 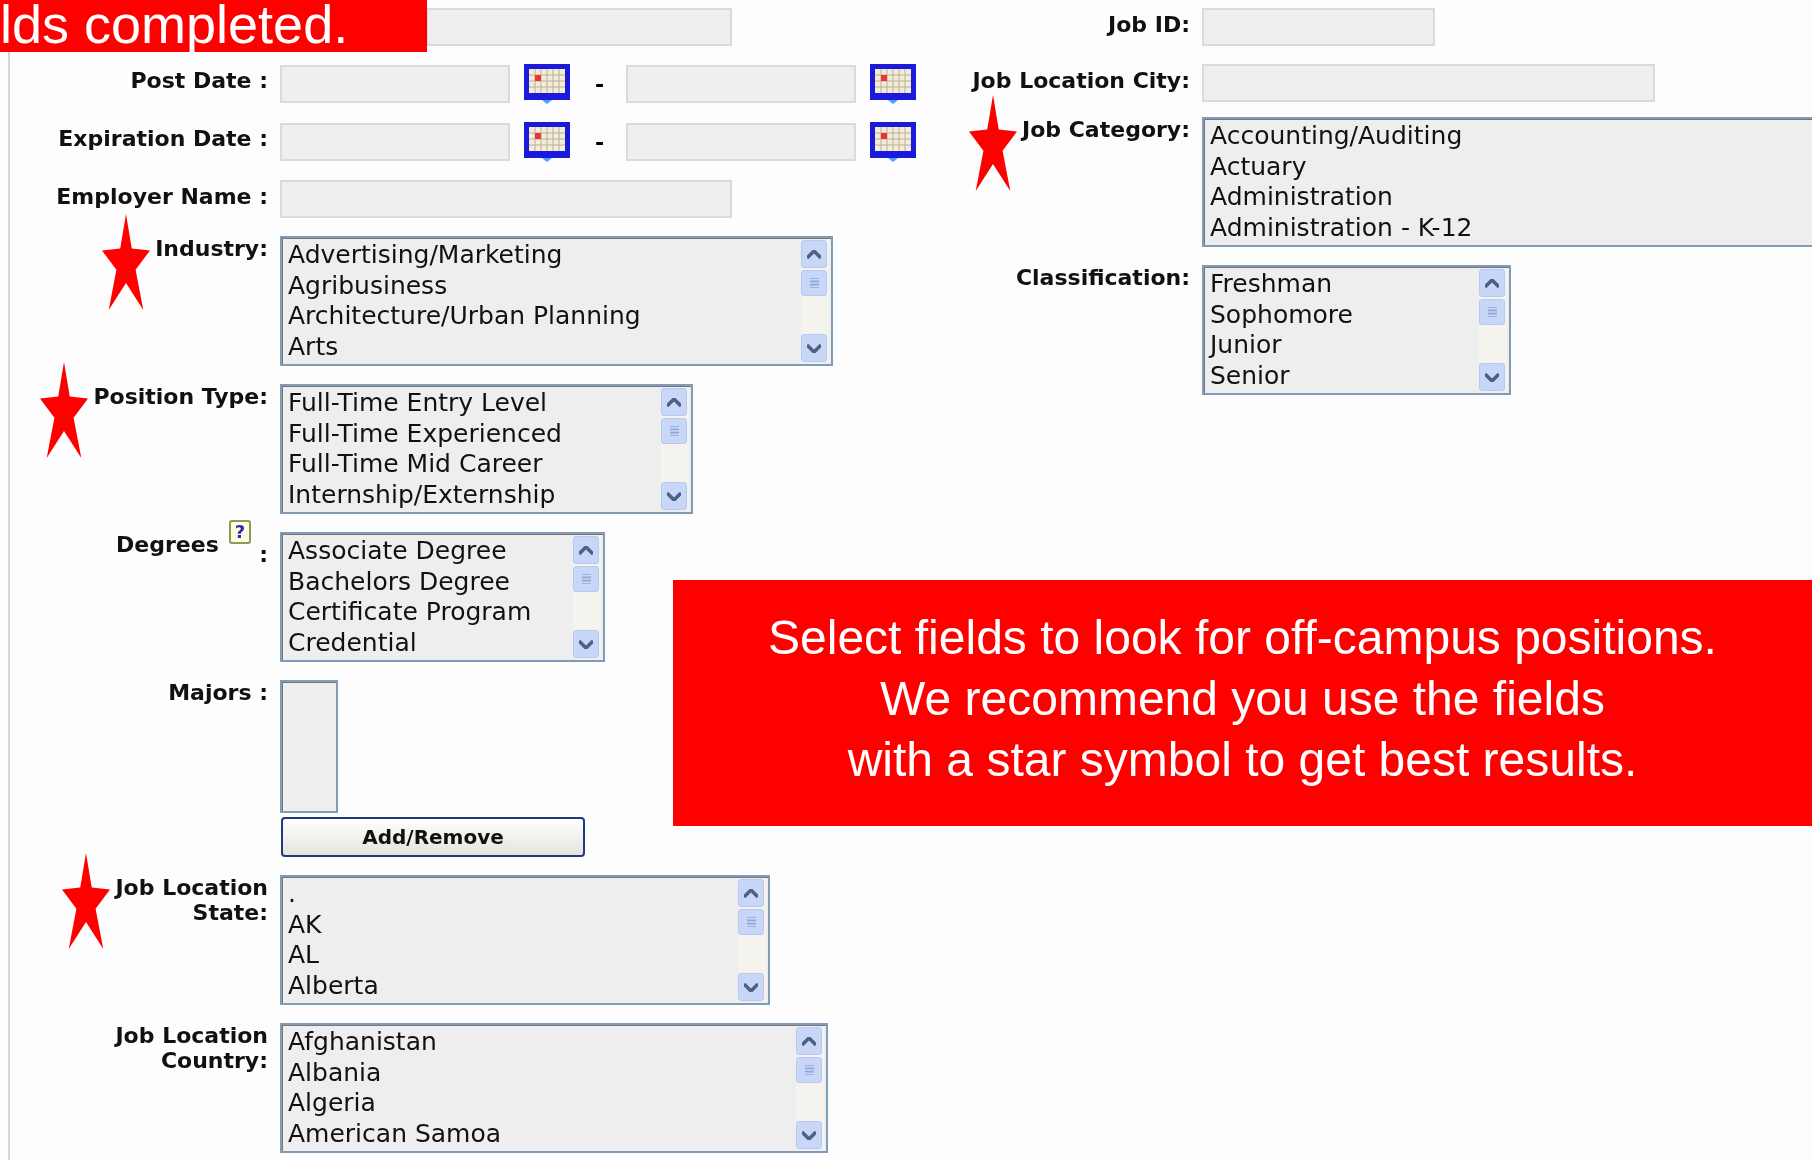 I want to click on list-box: . AK AL Alberta, so click(x=525, y=940).